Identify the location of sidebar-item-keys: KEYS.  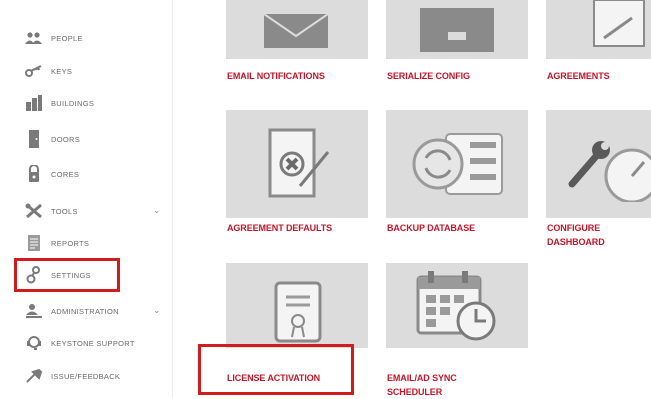
(48, 71).